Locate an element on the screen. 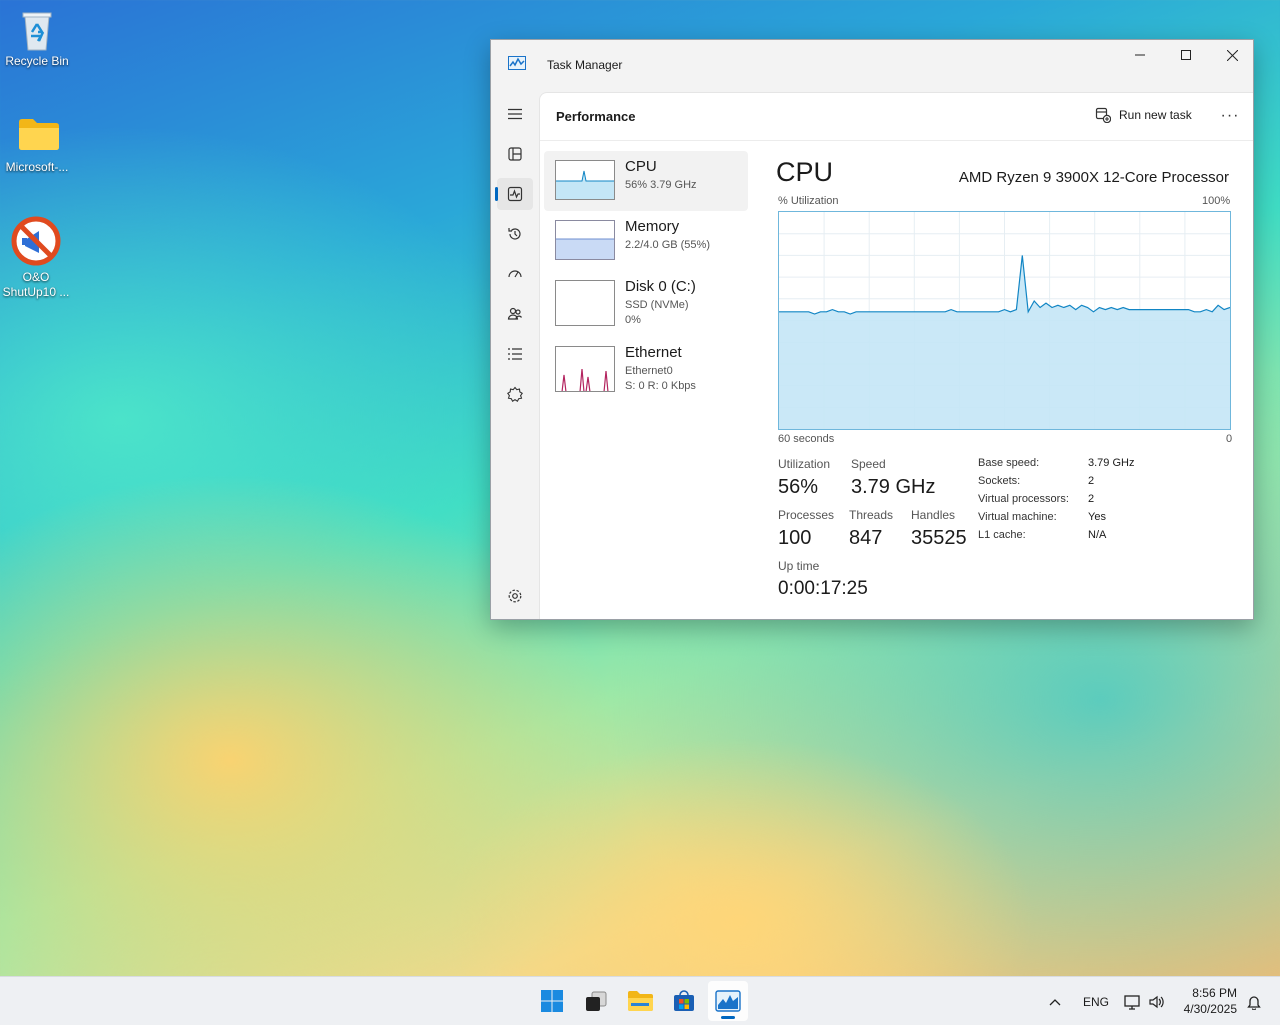 The image size is (1280, 1025). run-new-task-button: Run new task is located at coordinates (1143, 115).